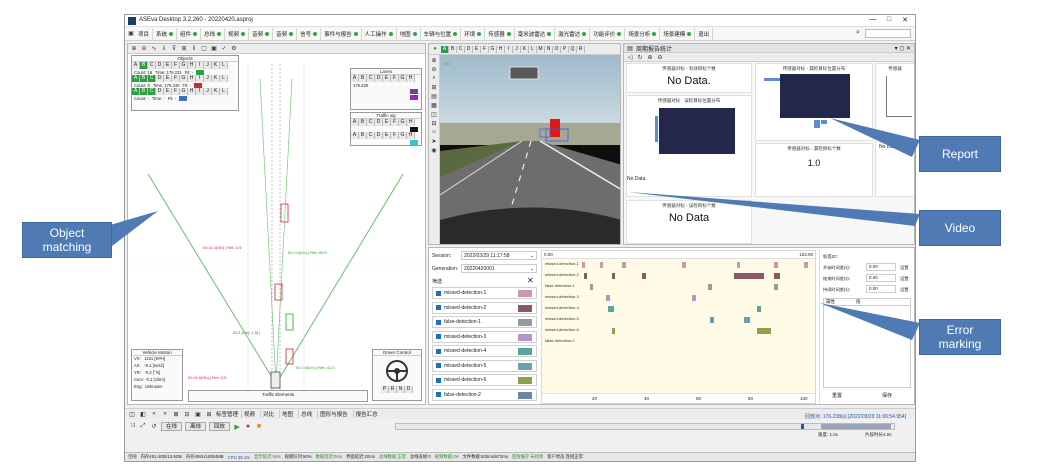 This screenshot has height=466, width=1050. What do you see at coordinates (774, 209) in the screenshot?
I see `video-pointer` at bounding box center [774, 209].